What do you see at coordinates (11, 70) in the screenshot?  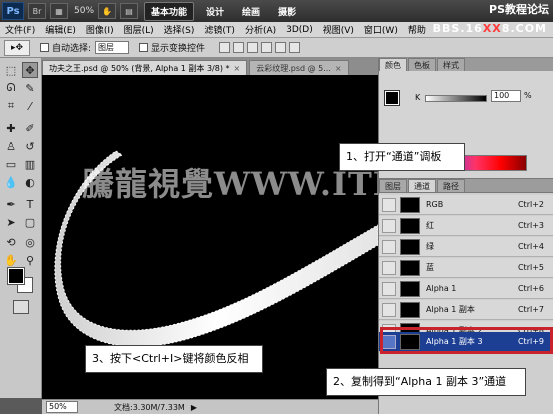 I see `marquee-tool-icon: ⬚` at bounding box center [11, 70].